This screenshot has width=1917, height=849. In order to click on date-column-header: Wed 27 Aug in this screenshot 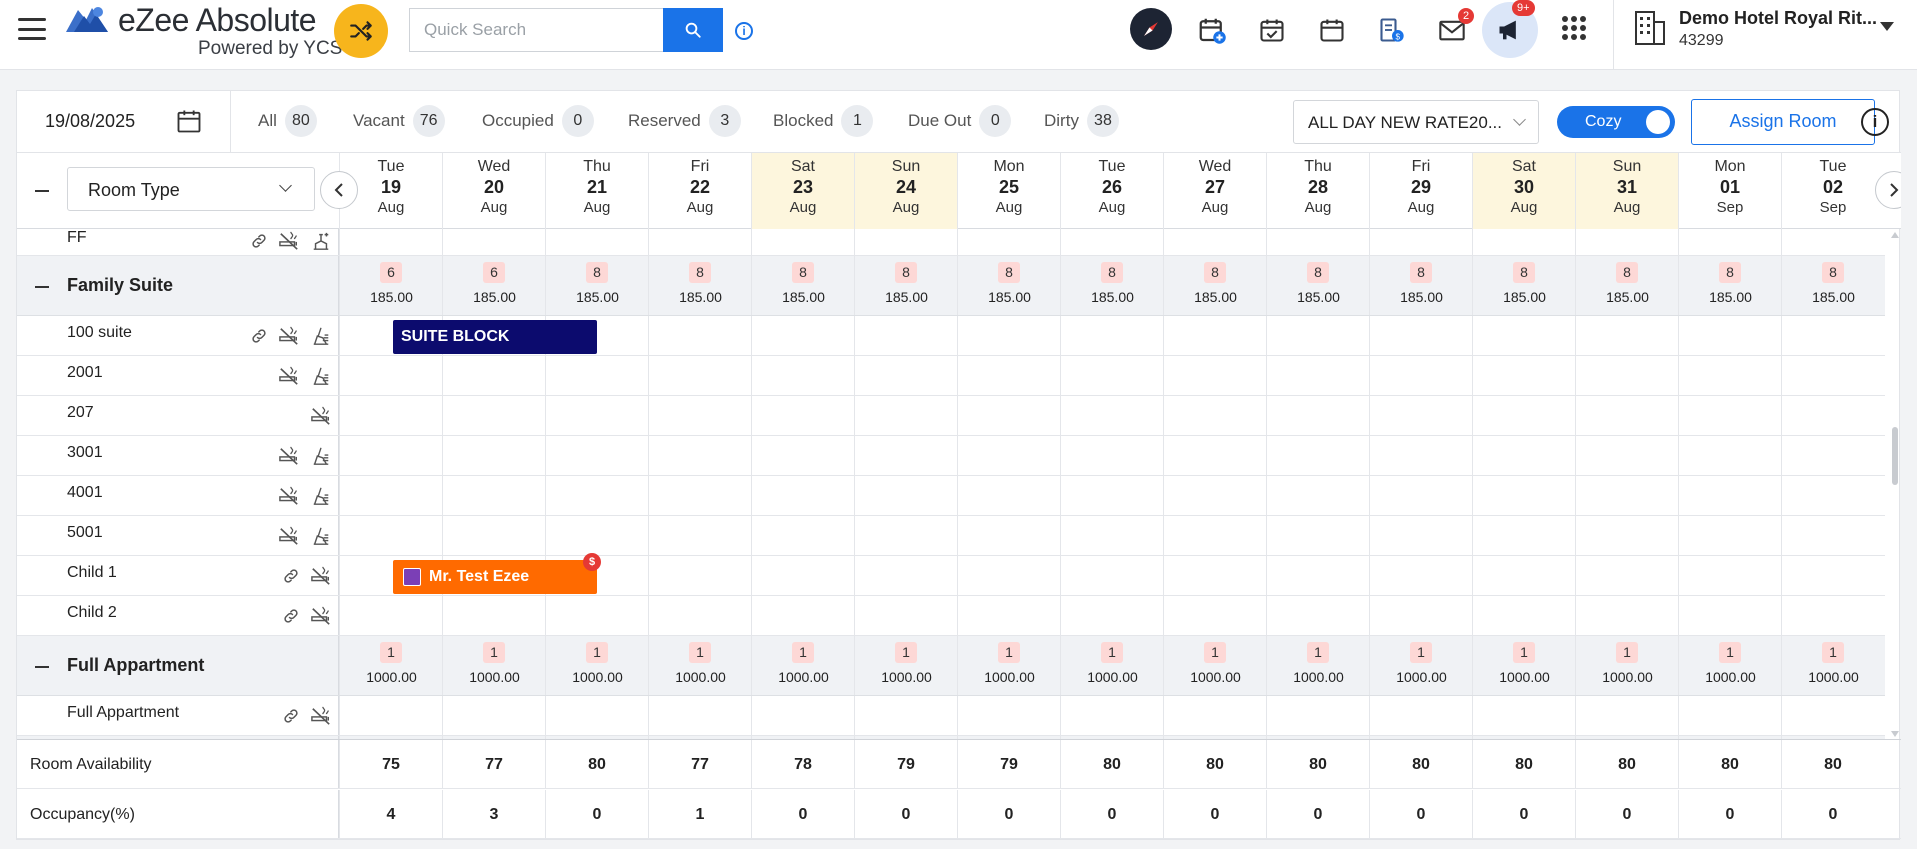, I will do `click(1214, 191)`.